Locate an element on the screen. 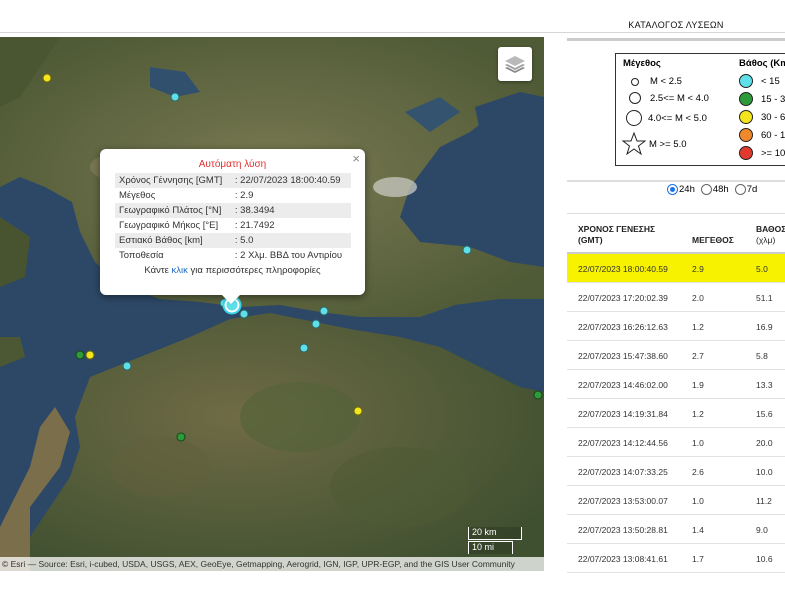 This screenshot has height=589, width=785. period-radio-24h is located at coordinates (672, 189).